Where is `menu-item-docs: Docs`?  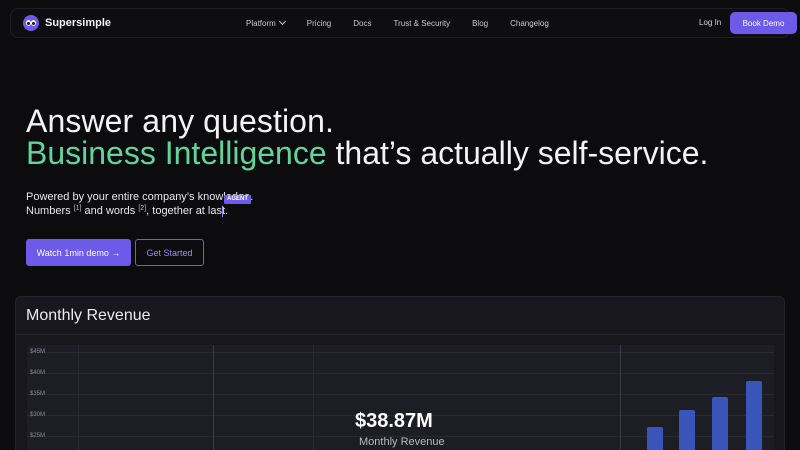 menu-item-docs: Docs is located at coordinates (362, 23).